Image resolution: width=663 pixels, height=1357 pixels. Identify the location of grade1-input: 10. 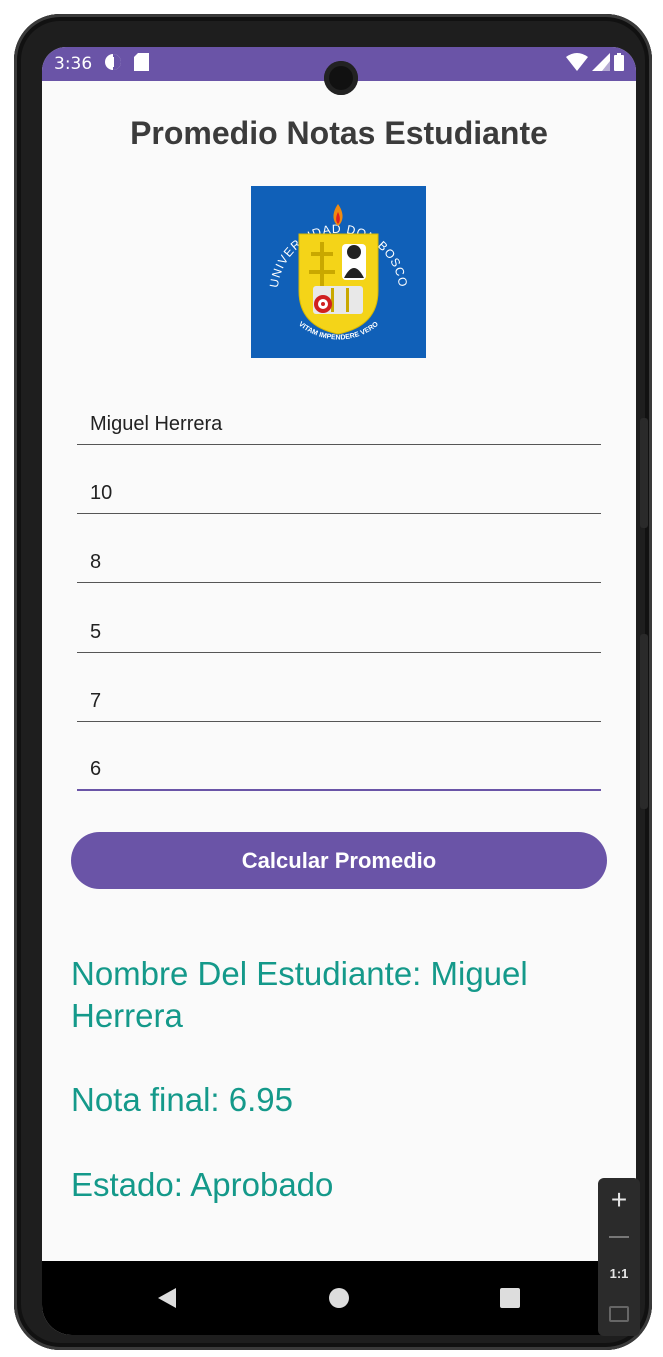
(339, 491).